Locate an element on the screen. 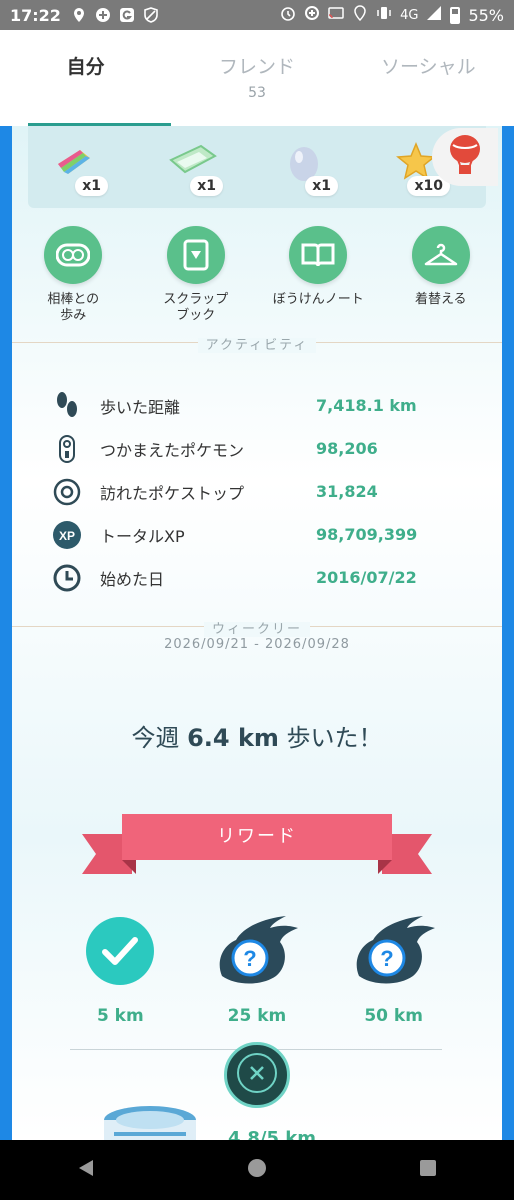 This screenshot has width=514, height=1200. item-bar: x1 x1 x1 x10 is located at coordinates (263, 167).